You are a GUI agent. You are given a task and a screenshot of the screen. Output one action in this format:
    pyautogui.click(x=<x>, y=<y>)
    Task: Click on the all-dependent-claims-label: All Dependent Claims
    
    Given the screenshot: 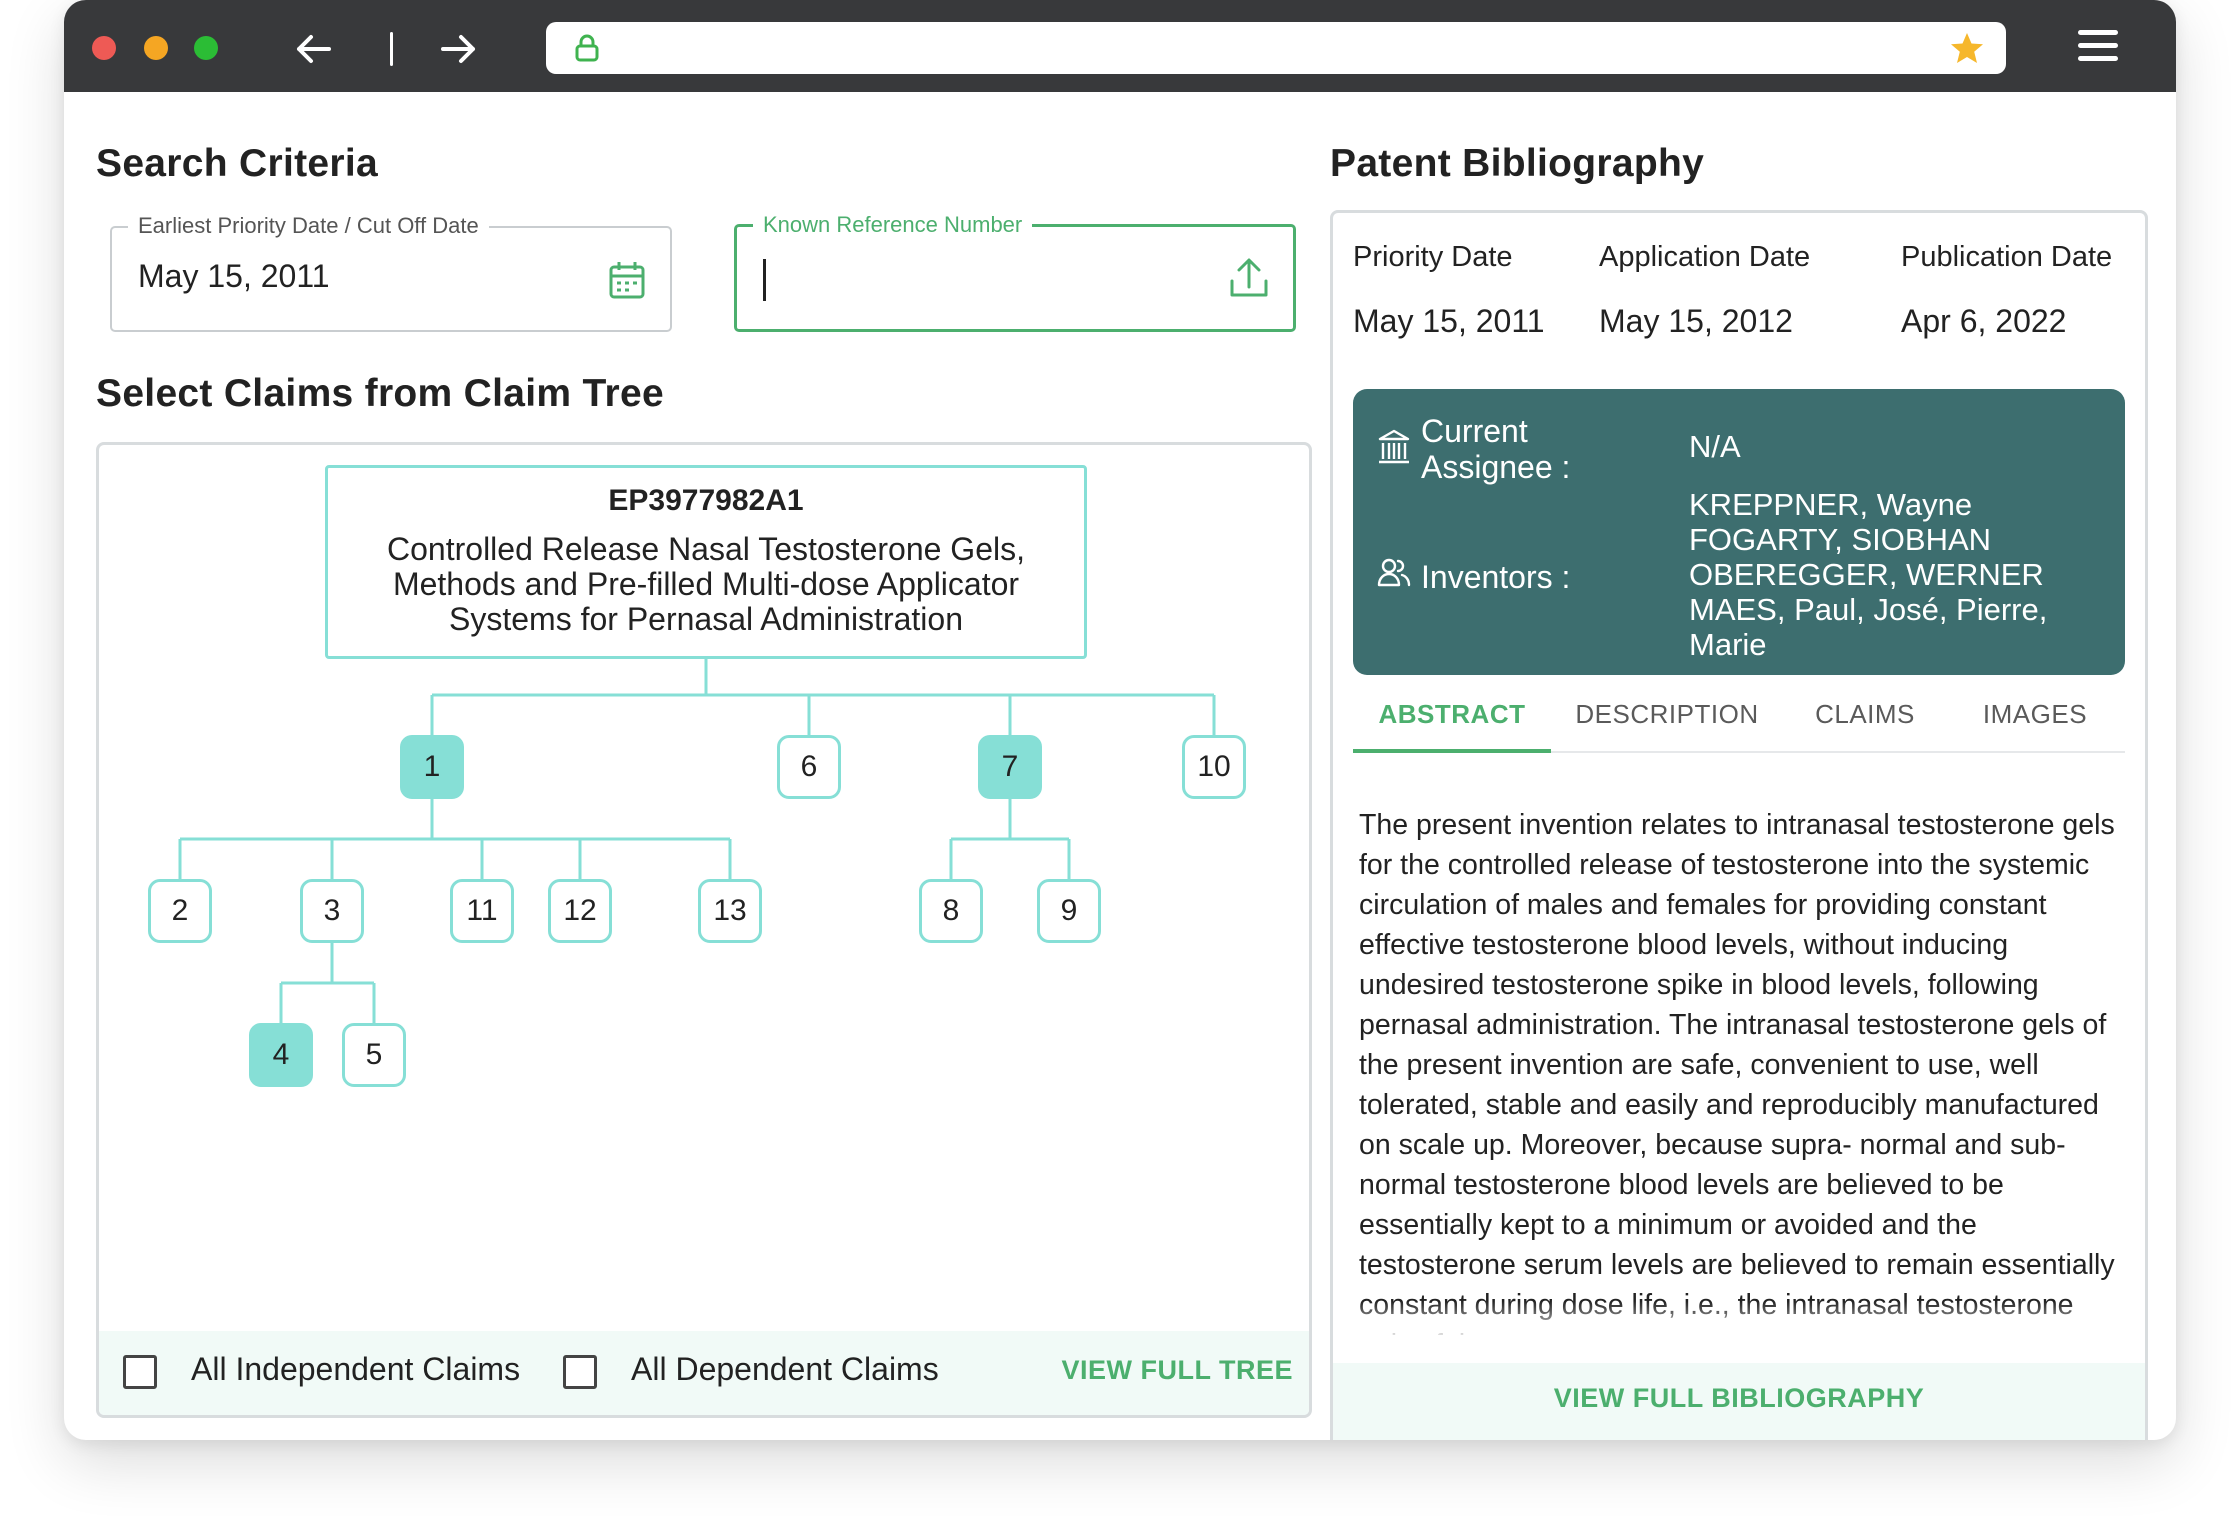 What is the action you would take?
    pyautogui.click(x=785, y=1369)
    